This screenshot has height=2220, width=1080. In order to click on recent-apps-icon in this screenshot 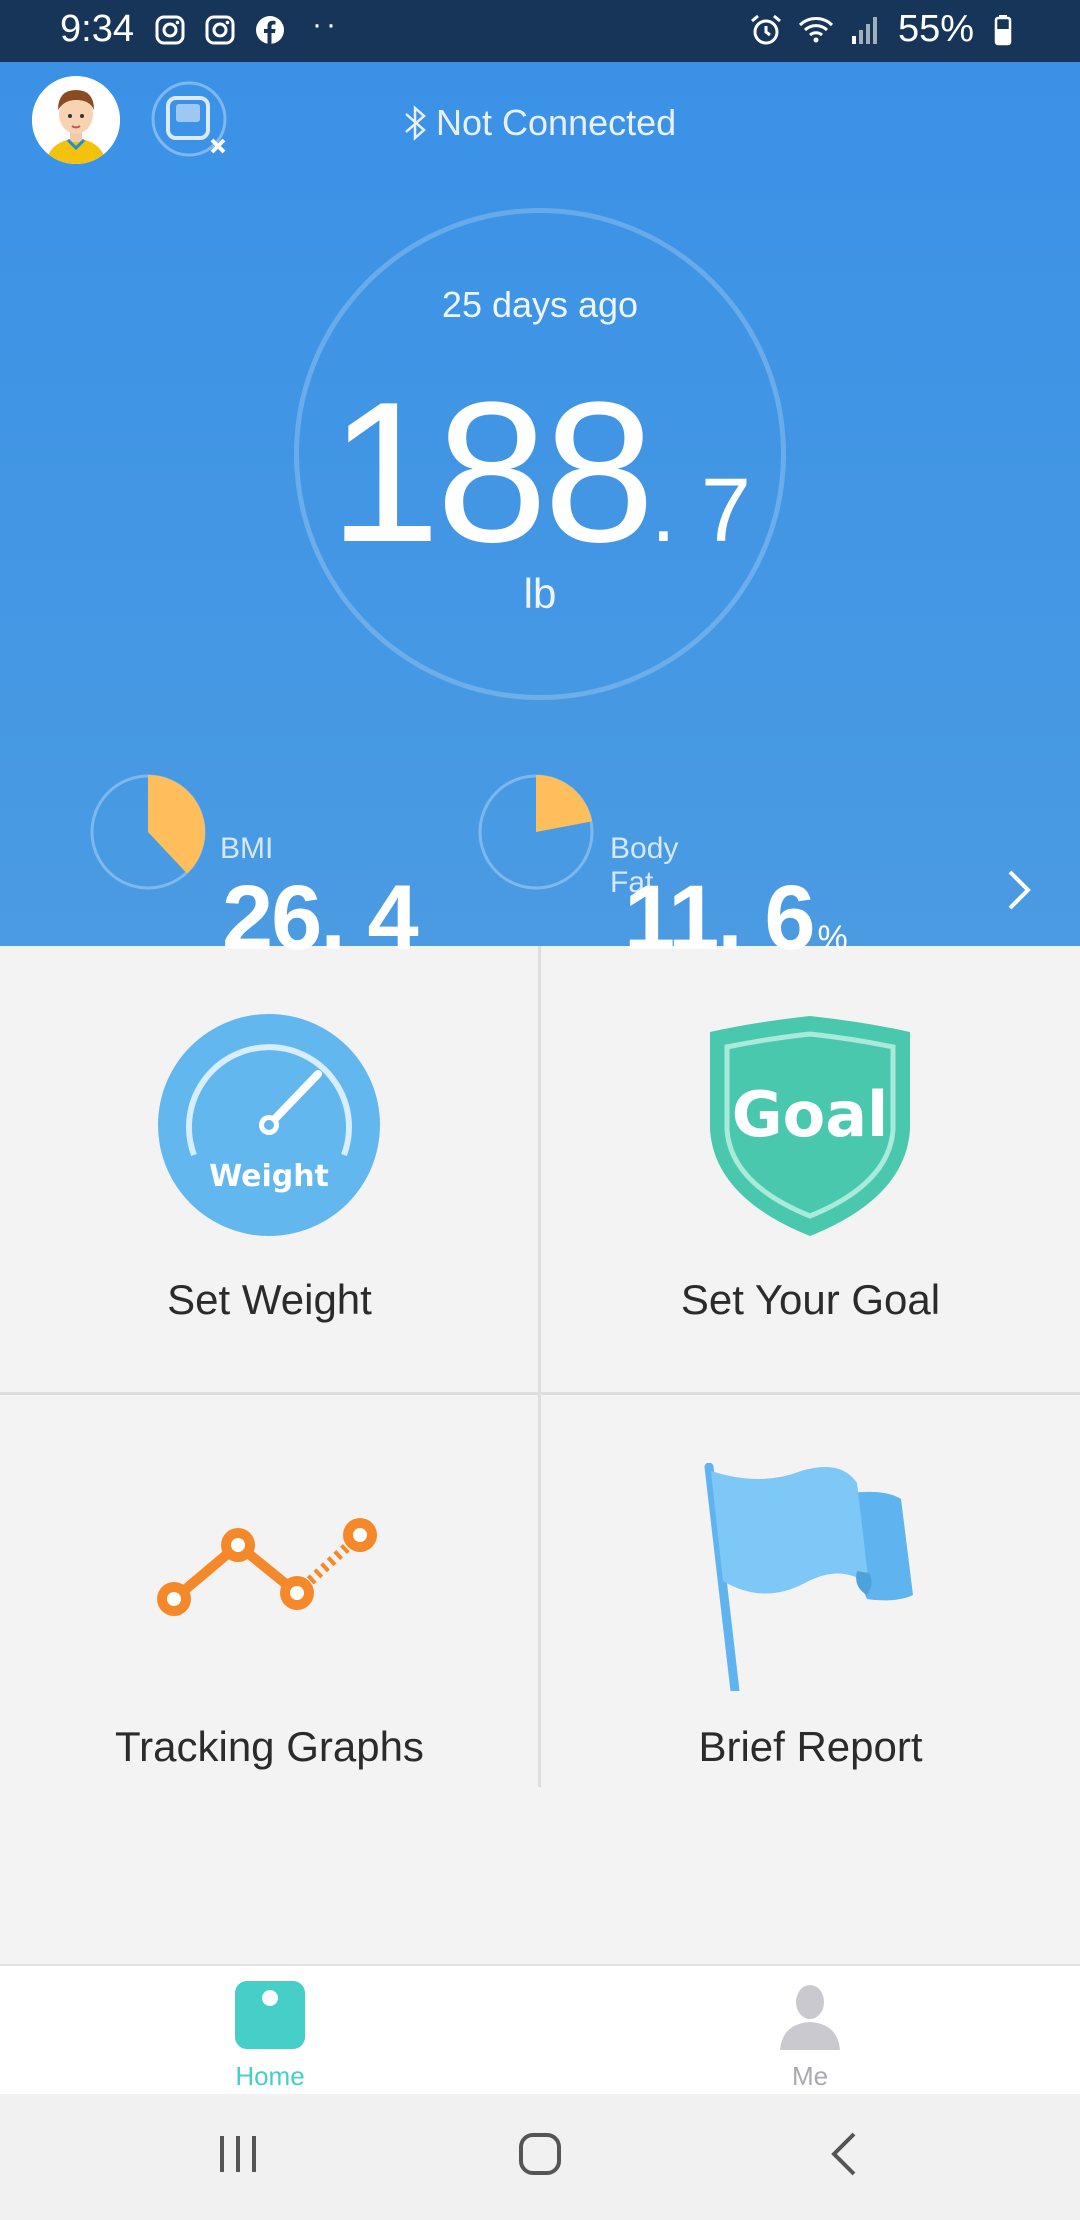, I will do `click(238, 2154)`.